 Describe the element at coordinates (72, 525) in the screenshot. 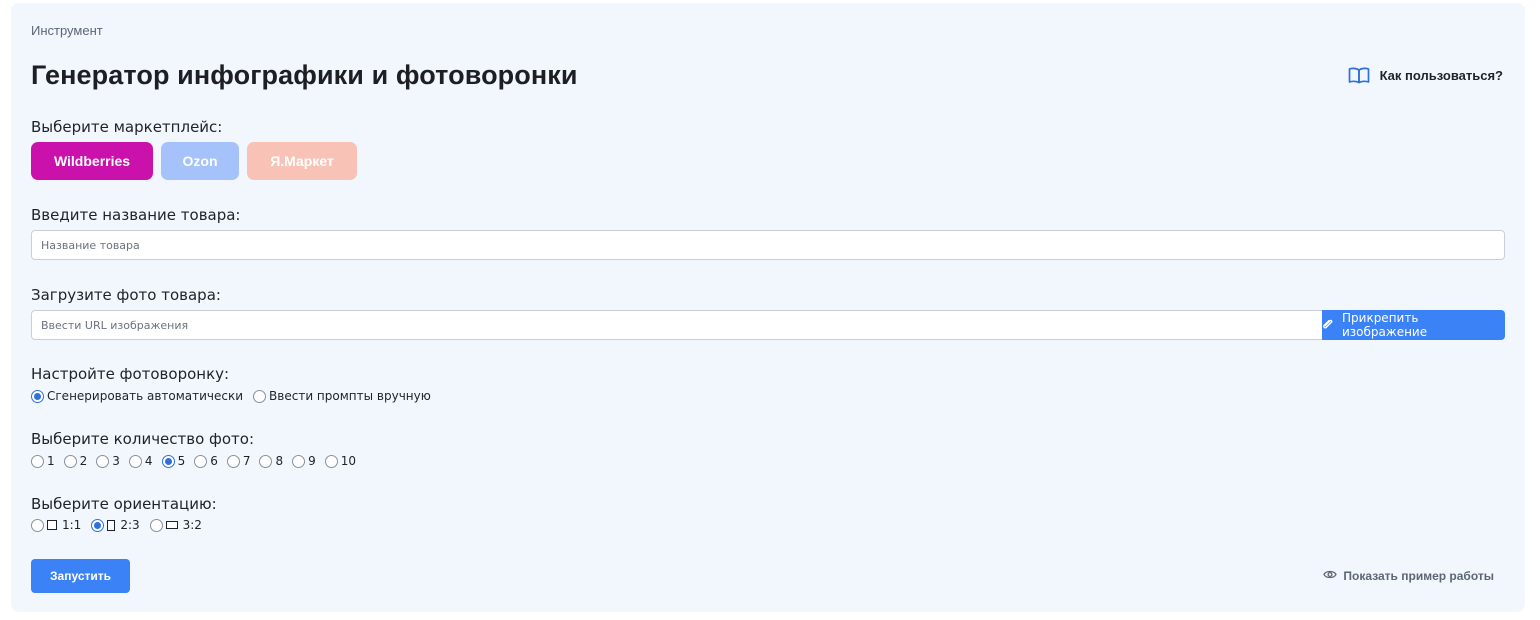

I see `orientation-label-1-1: 1:1` at that location.